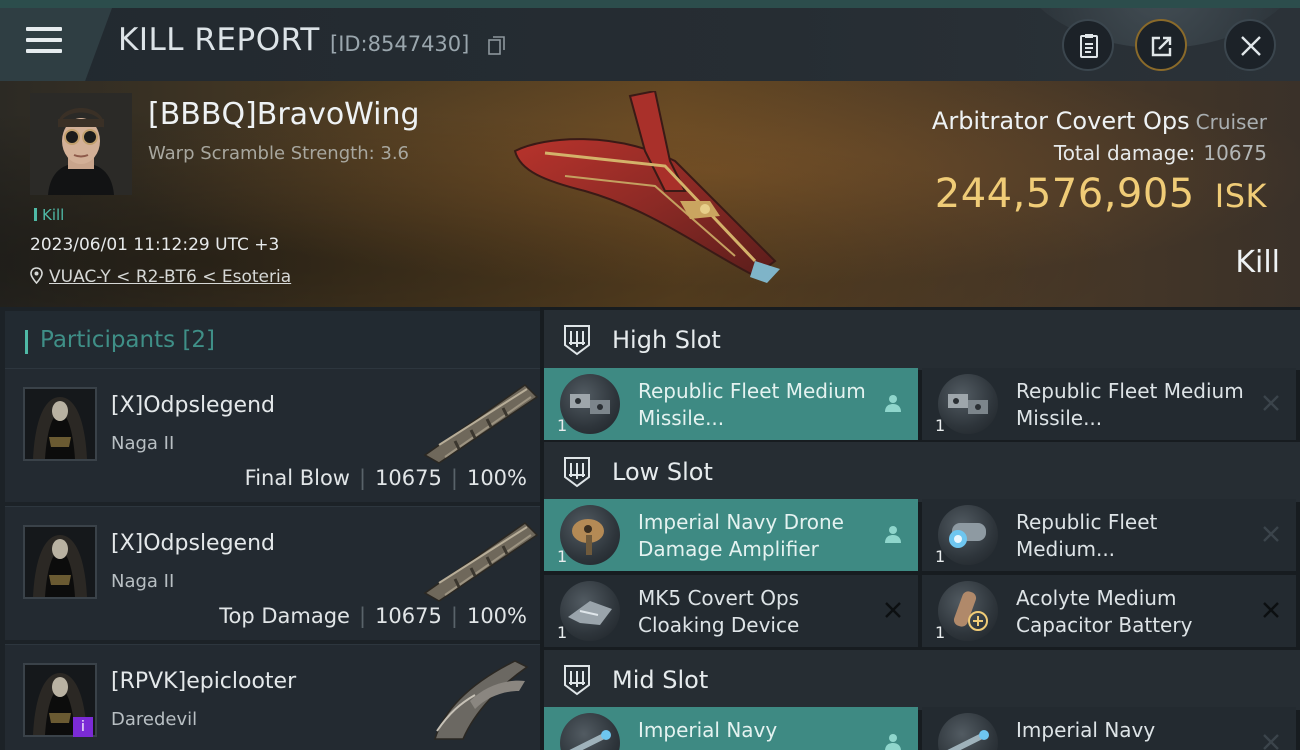  Describe the element at coordinates (373, 616) in the screenshot. I see `participant-stats: Top Damage | 10675 | 100%` at that location.